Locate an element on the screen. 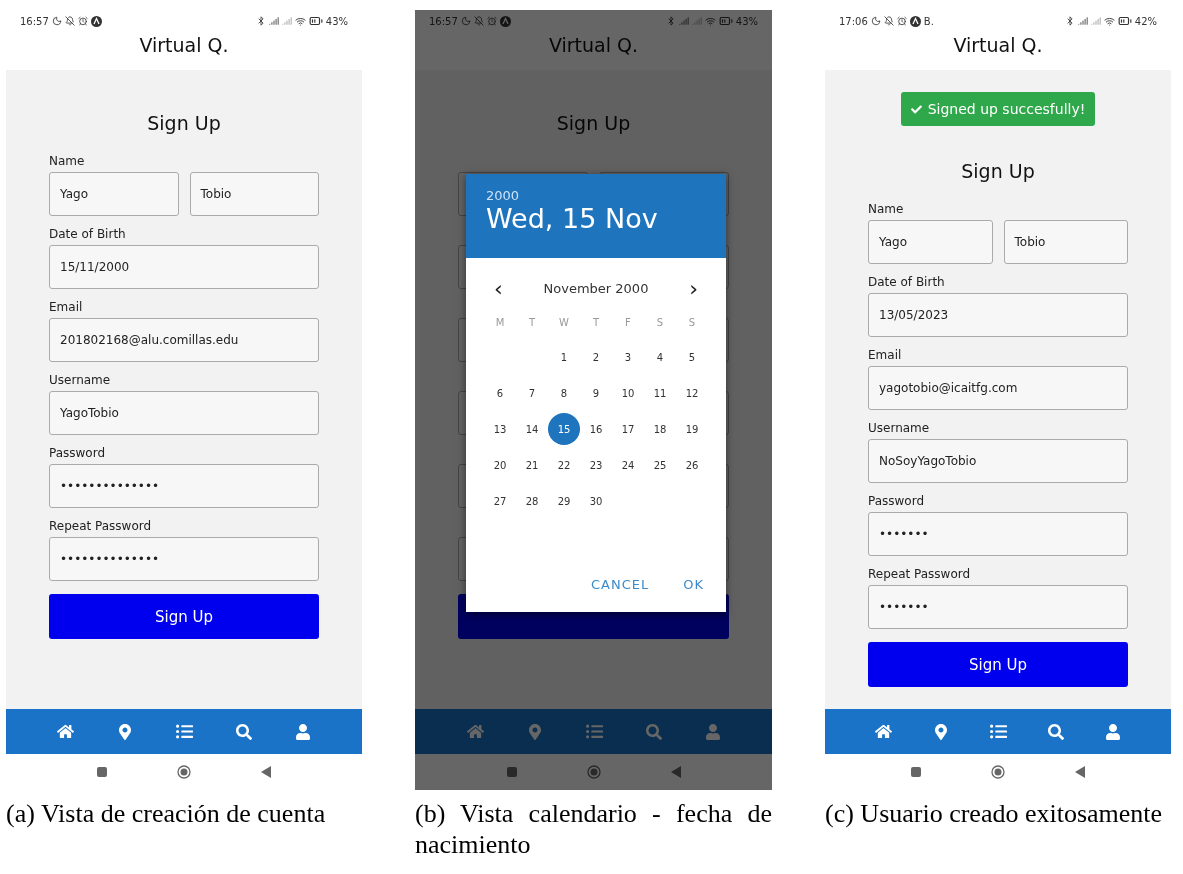  weekday-label: F is located at coordinates (628, 323).